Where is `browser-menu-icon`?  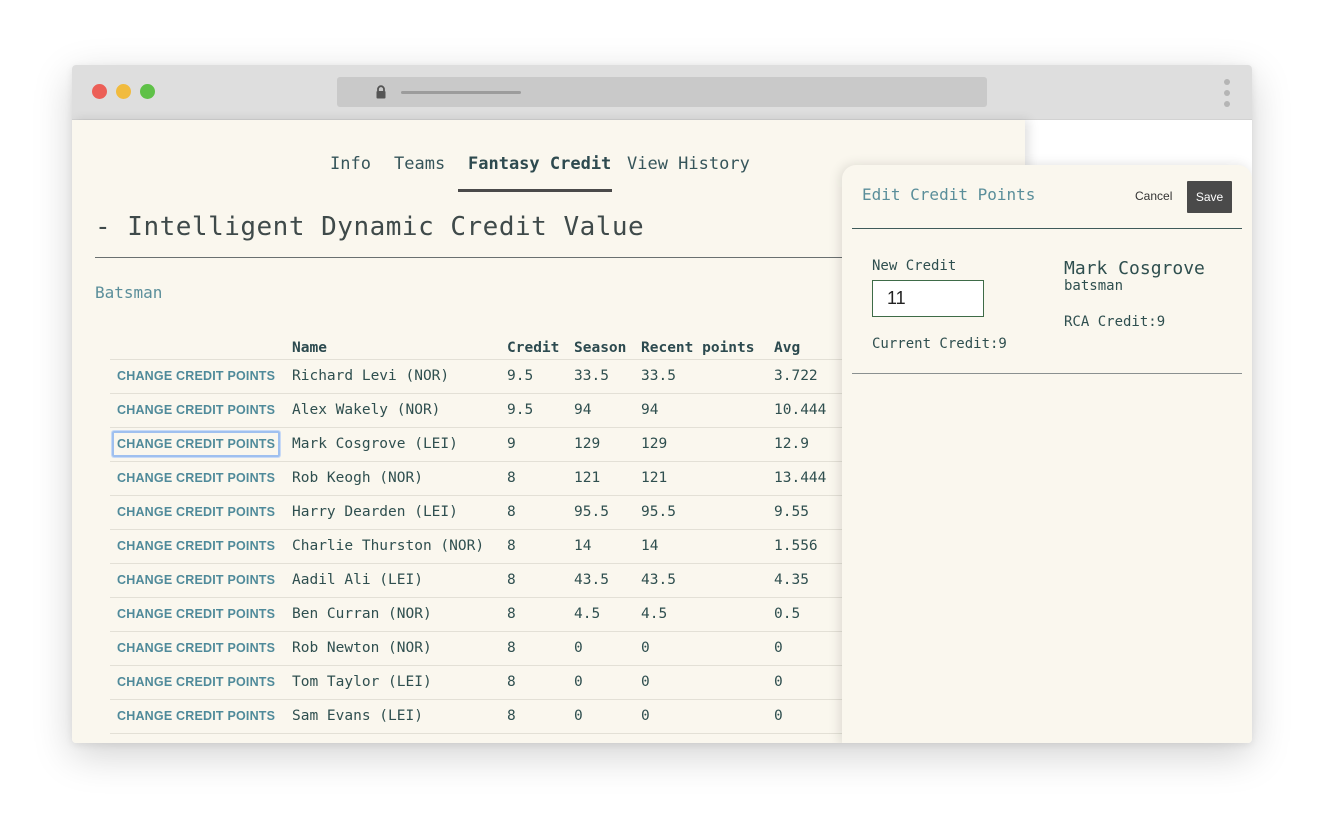
browser-menu-icon is located at coordinates (1227, 93).